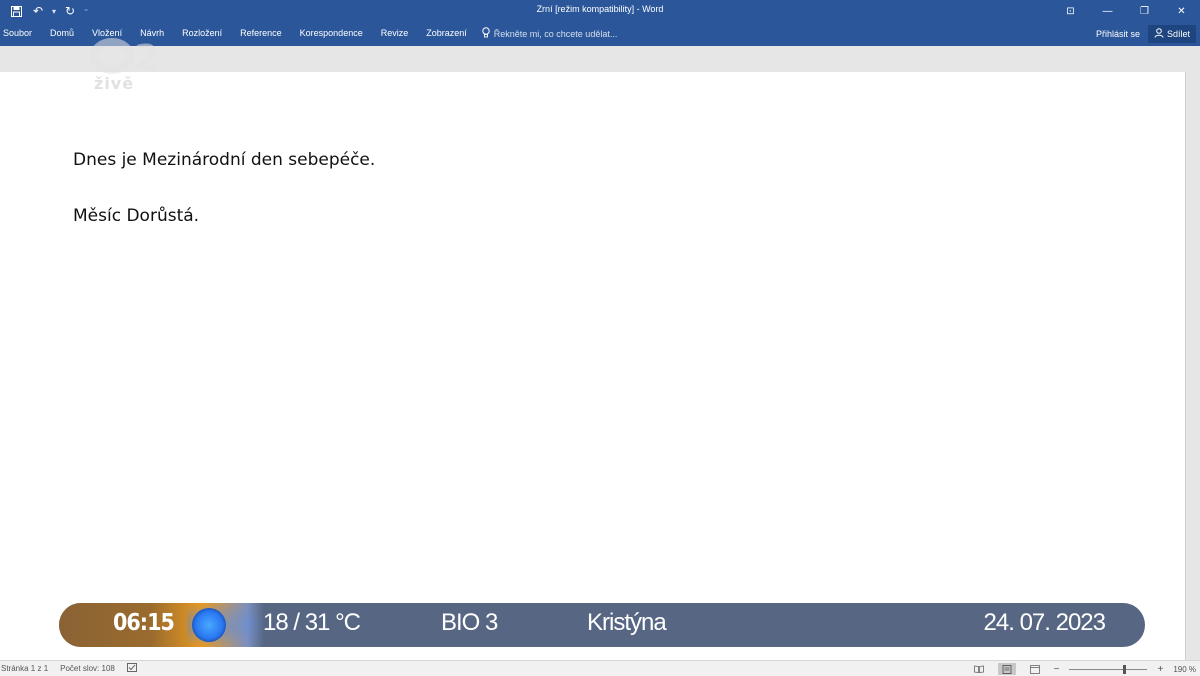  I want to click on share-label: Sdílet, so click(1178, 34).